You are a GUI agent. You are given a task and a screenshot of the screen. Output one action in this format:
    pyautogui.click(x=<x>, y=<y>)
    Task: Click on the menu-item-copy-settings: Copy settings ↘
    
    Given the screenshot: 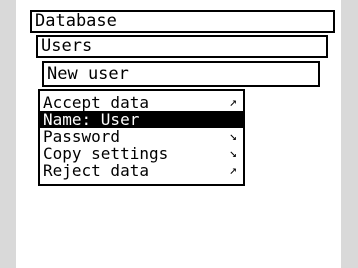 What is the action you would take?
    pyautogui.click(x=141, y=153)
    